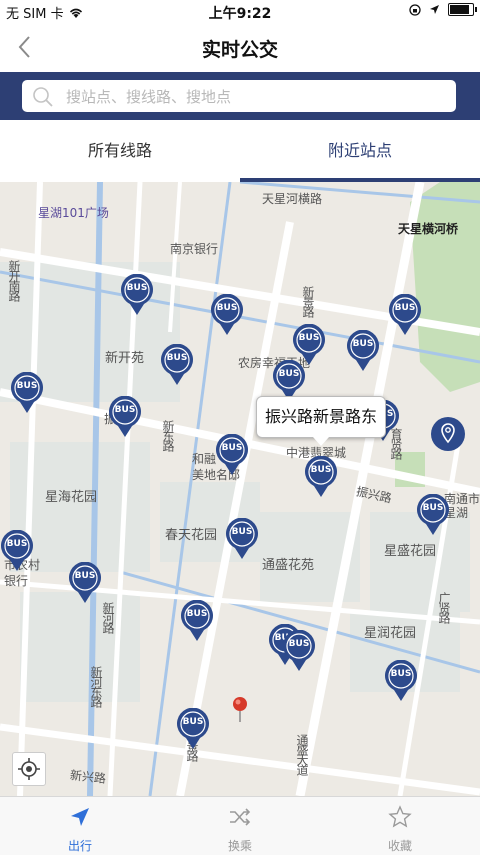 The height and width of the screenshot is (855, 480). I want to click on tab-favorites: 收藏, so click(400, 826).